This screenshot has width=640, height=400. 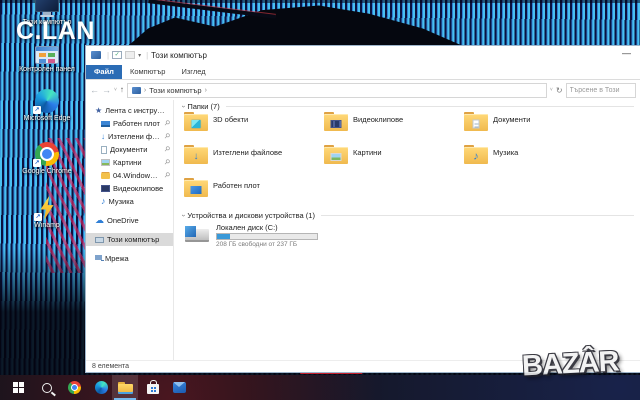 I want to click on taskbar-chrome-button, so click(x=74, y=387).